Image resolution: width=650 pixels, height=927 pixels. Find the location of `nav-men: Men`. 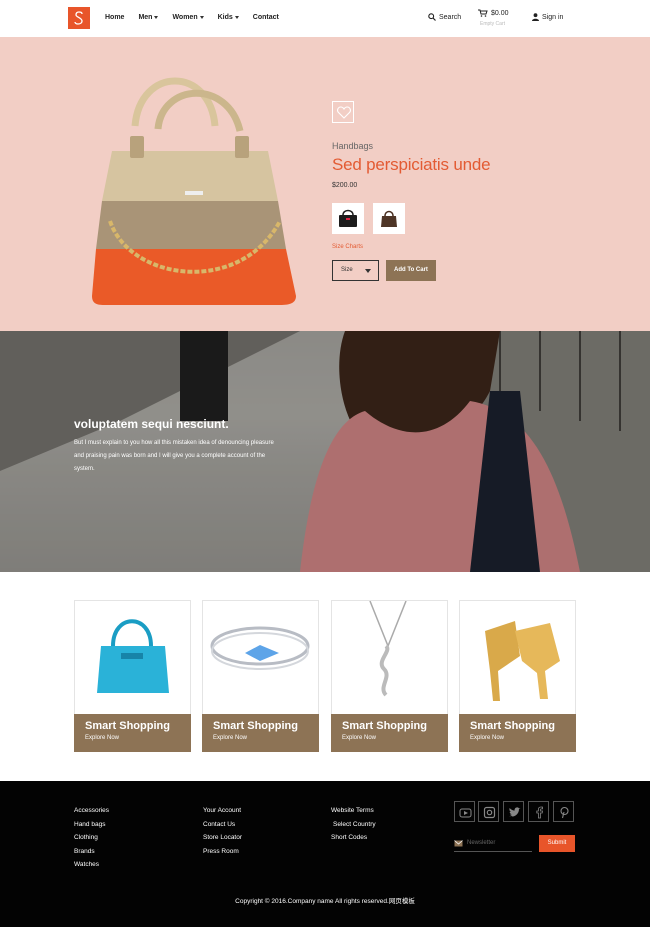

nav-men: Men is located at coordinates (148, 17).